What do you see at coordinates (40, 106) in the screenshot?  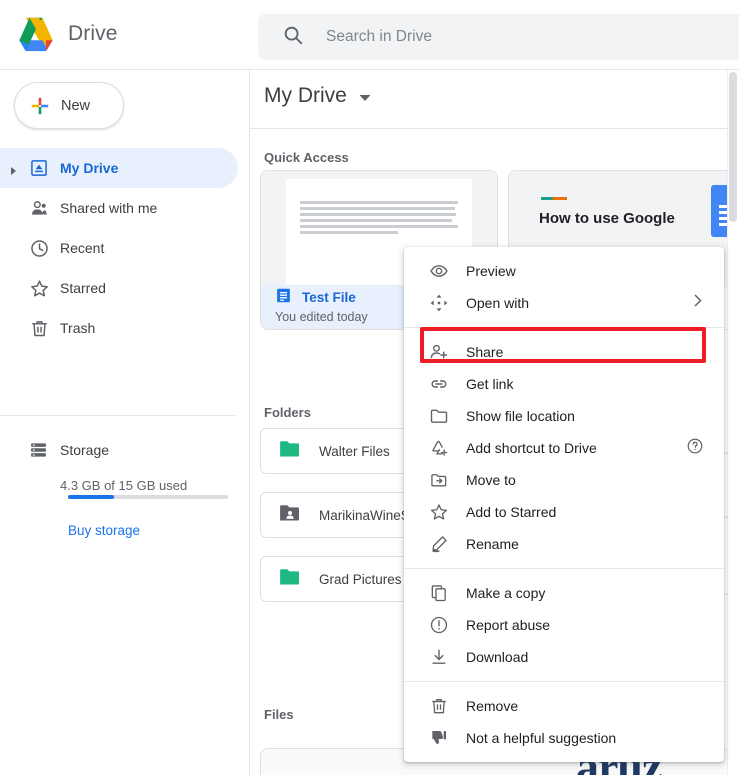 I see `plus-icon` at bounding box center [40, 106].